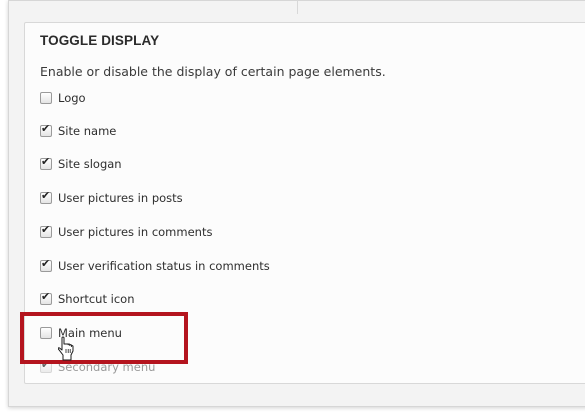 This screenshot has width=585, height=415. Describe the element at coordinates (135, 232) in the screenshot. I see `option-label: User pictures in comments` at that location.